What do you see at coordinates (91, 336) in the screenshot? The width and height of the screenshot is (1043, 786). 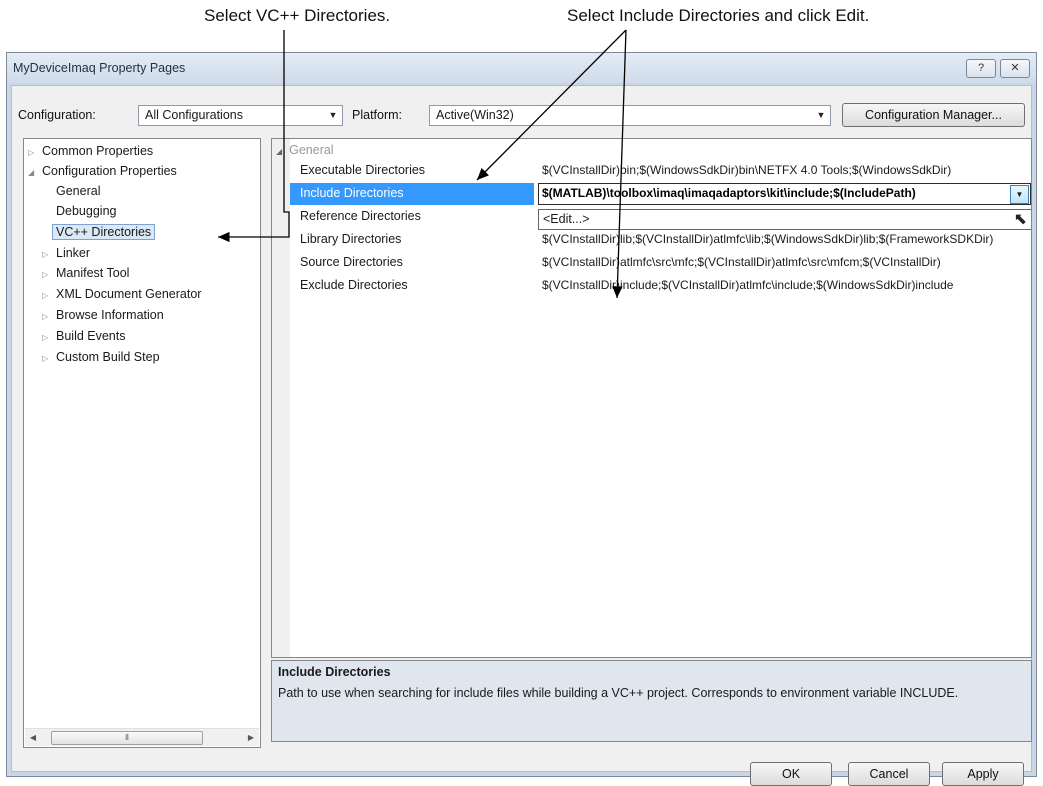 I see `tree-item-label: Build Events` at bounding box center [91, 336].